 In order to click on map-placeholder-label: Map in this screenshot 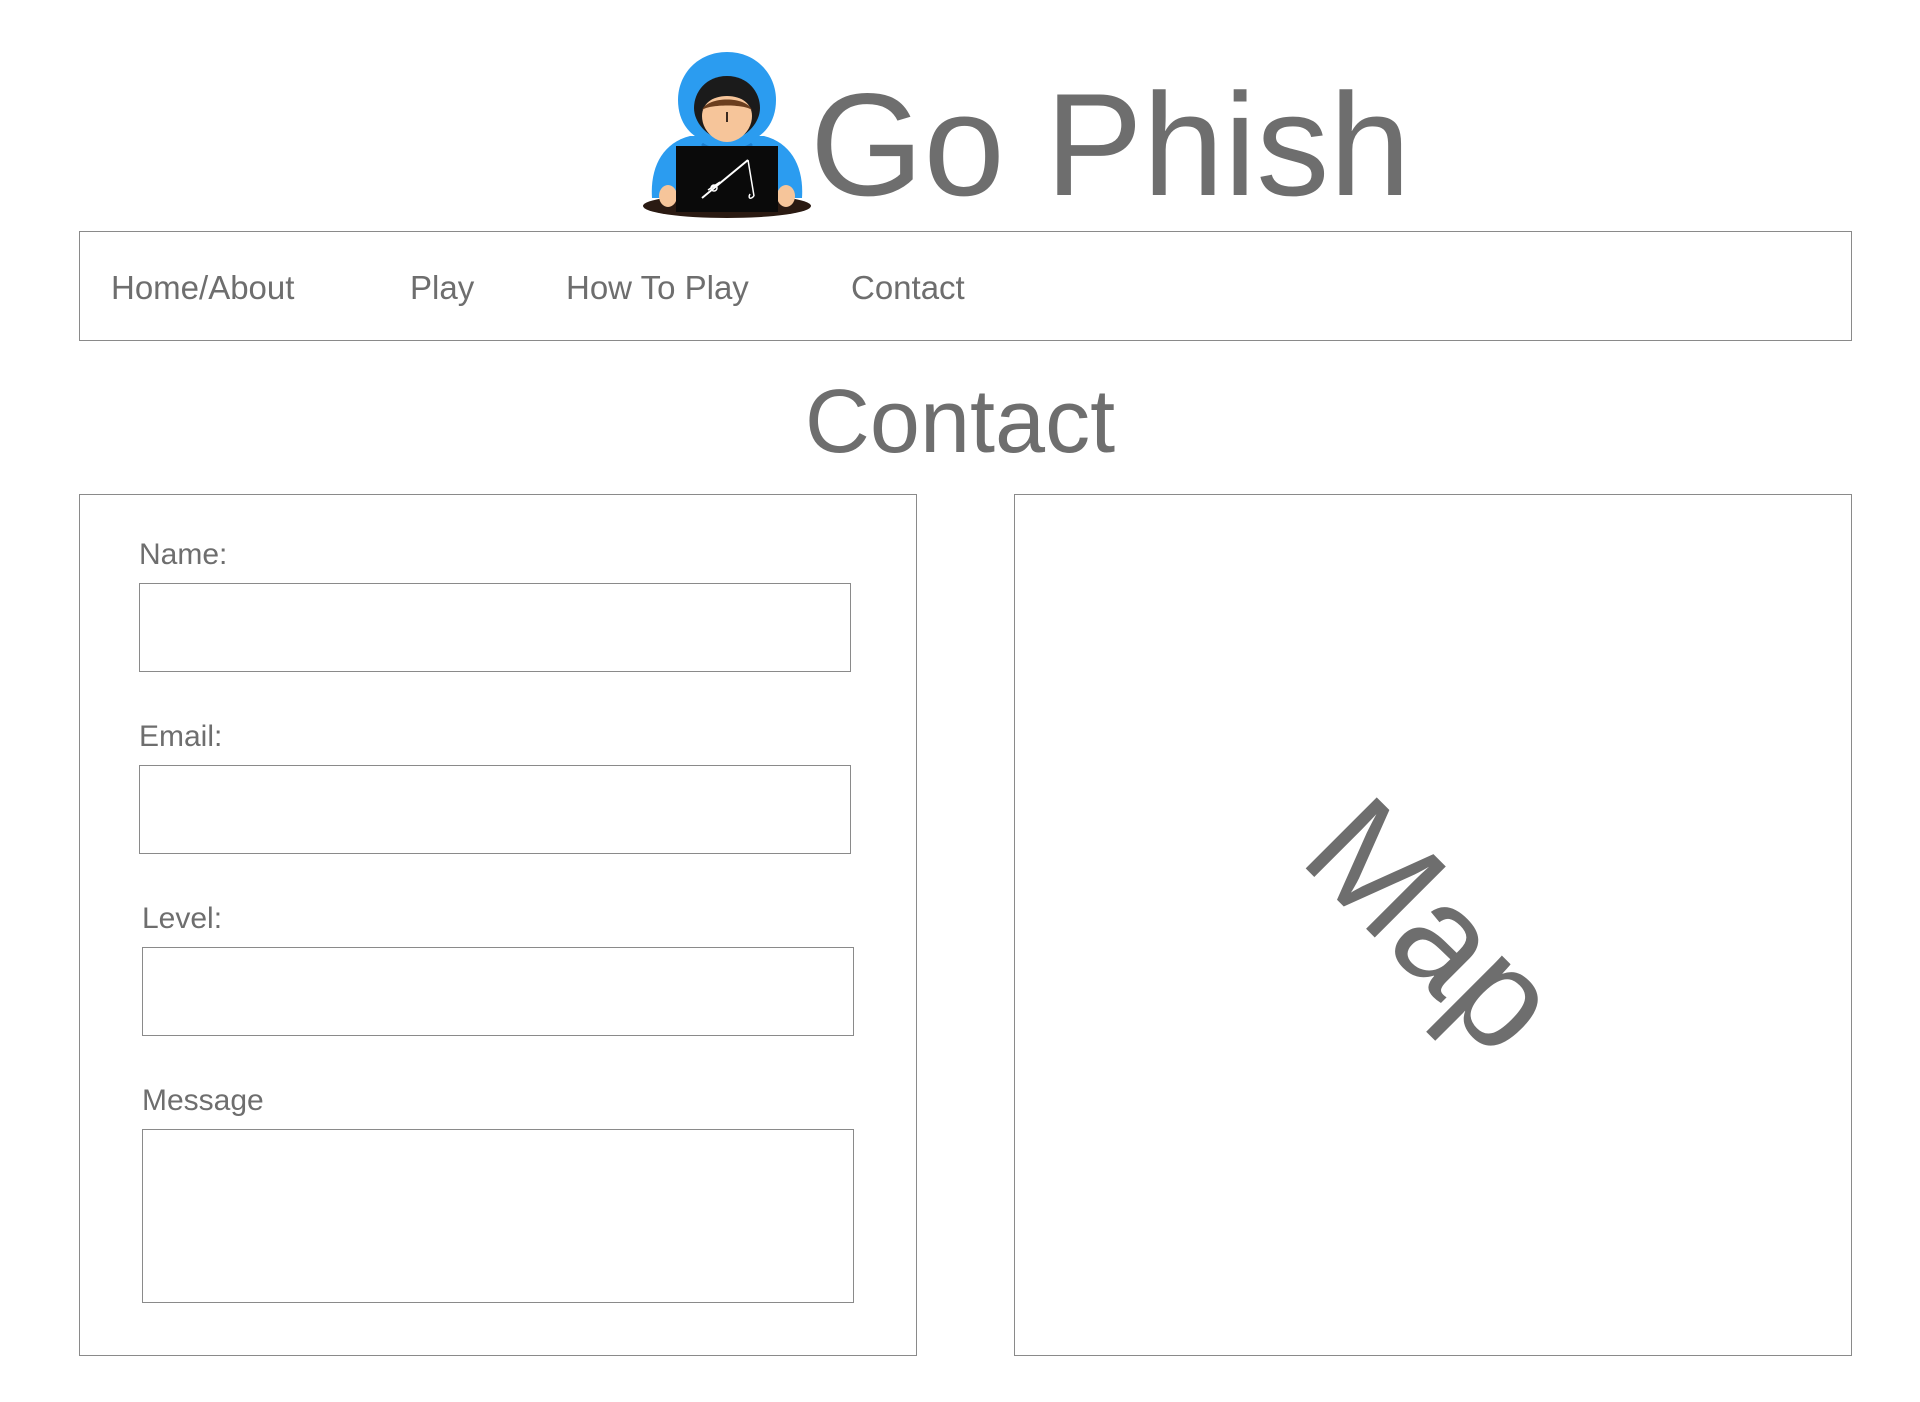, I will do `click(1433, 924)`.